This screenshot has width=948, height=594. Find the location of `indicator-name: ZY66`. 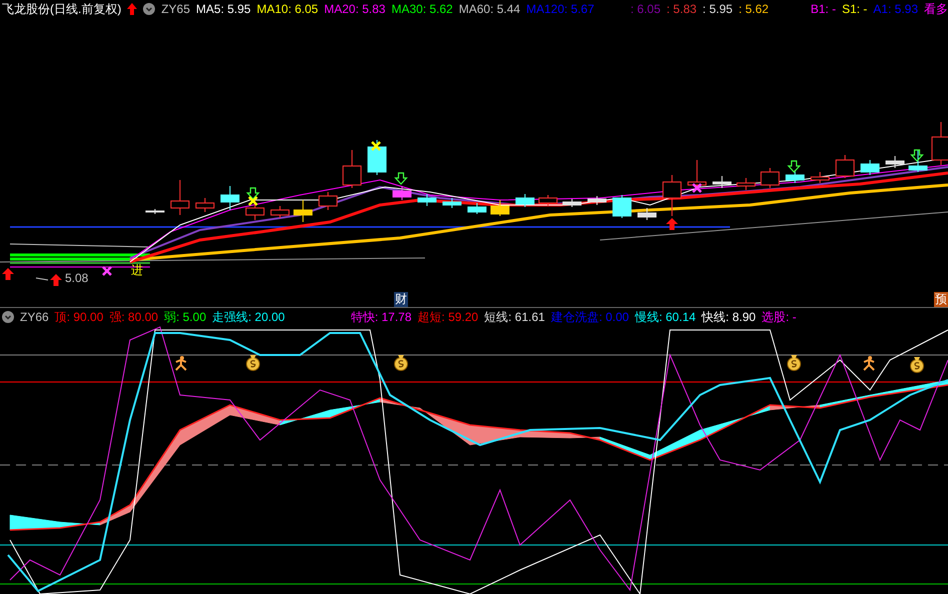

indicator-name: ZY66 is located at coordinates (34, 317).